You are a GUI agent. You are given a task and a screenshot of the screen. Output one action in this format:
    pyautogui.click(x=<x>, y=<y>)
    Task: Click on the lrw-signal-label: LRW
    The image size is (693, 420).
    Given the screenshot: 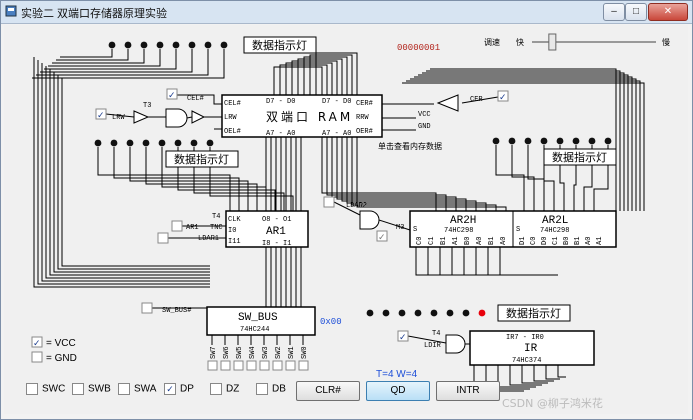 What is the action you would take?
    pyautogui.click(x=118, y=118)
    